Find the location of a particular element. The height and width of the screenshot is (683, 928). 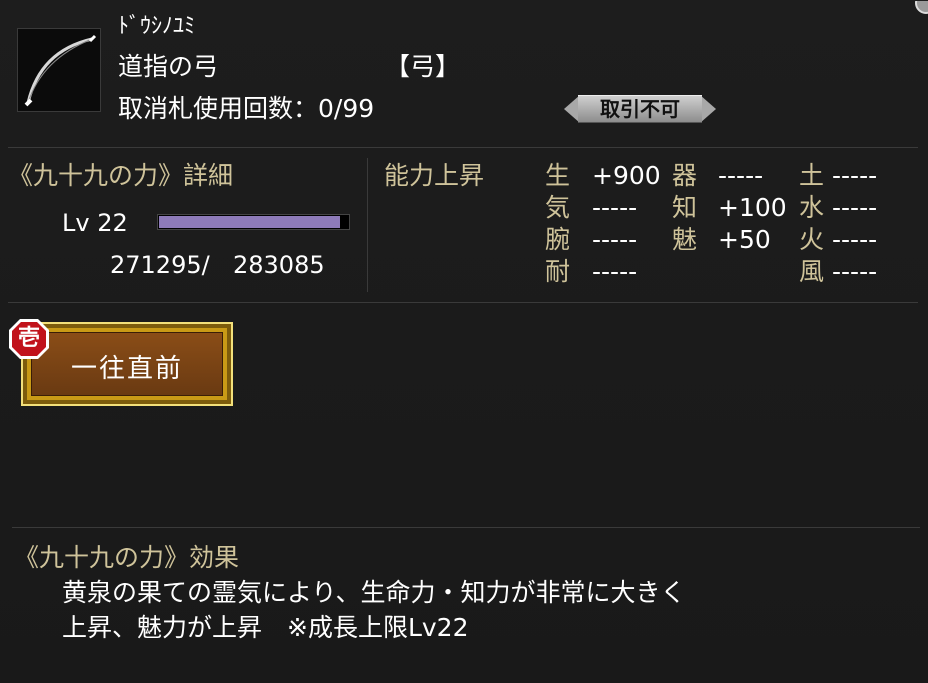

corner-close-icon is located at coordinates (920, 7).